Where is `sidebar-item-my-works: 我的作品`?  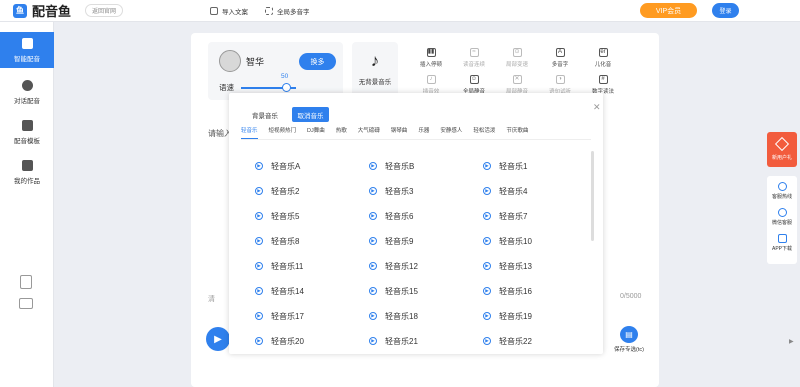
sidebar-item-my-works: 我的作品 is located at coordinates (27, 172).